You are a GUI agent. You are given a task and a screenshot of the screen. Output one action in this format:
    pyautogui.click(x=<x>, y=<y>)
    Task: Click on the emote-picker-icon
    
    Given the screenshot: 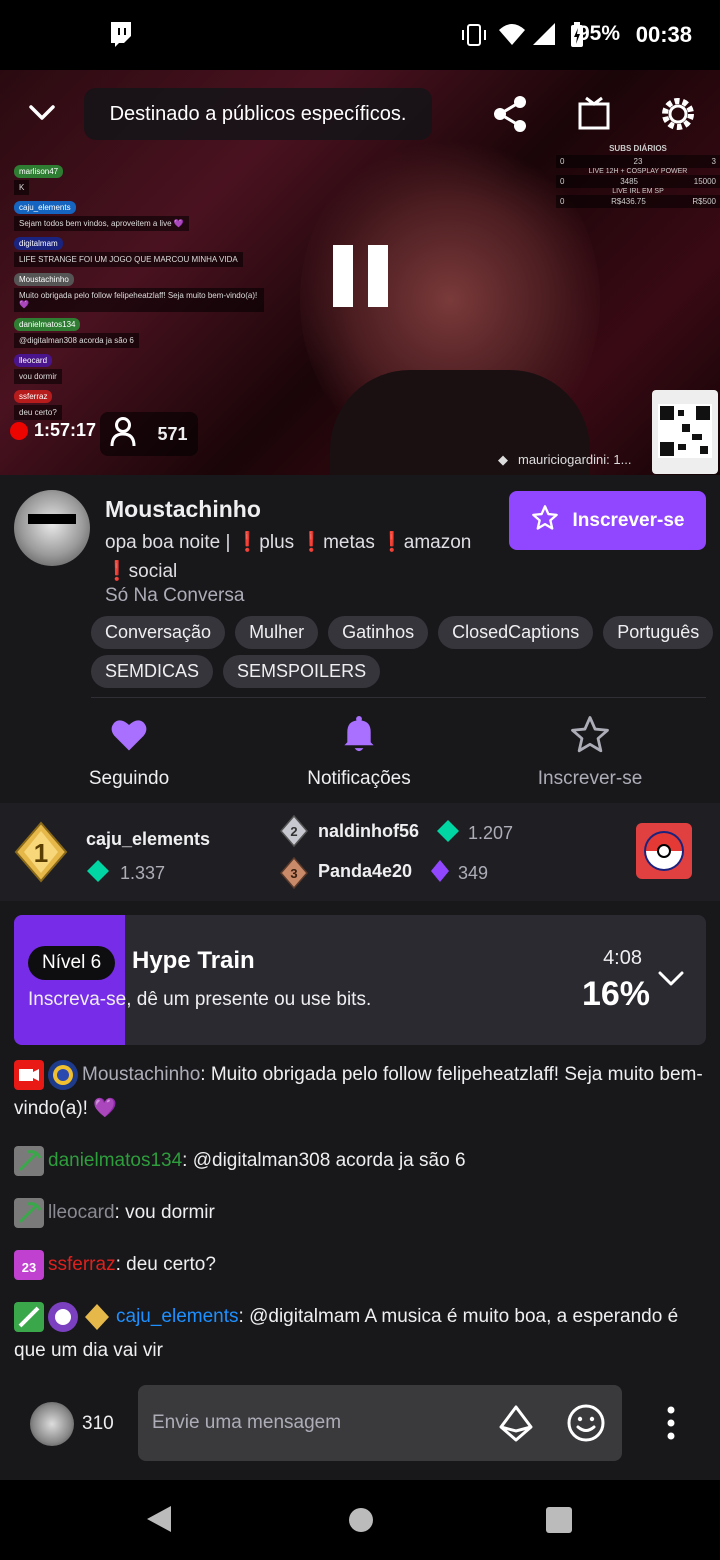 What is the action you would take?
    pyautogui.click(x=586, y=1425)
    